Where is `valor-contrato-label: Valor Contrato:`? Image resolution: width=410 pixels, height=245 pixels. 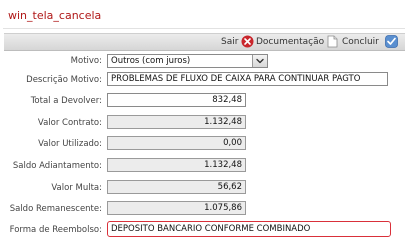
valor-contrato-label: Valor Contrato: is located at coordinates (69, 123).